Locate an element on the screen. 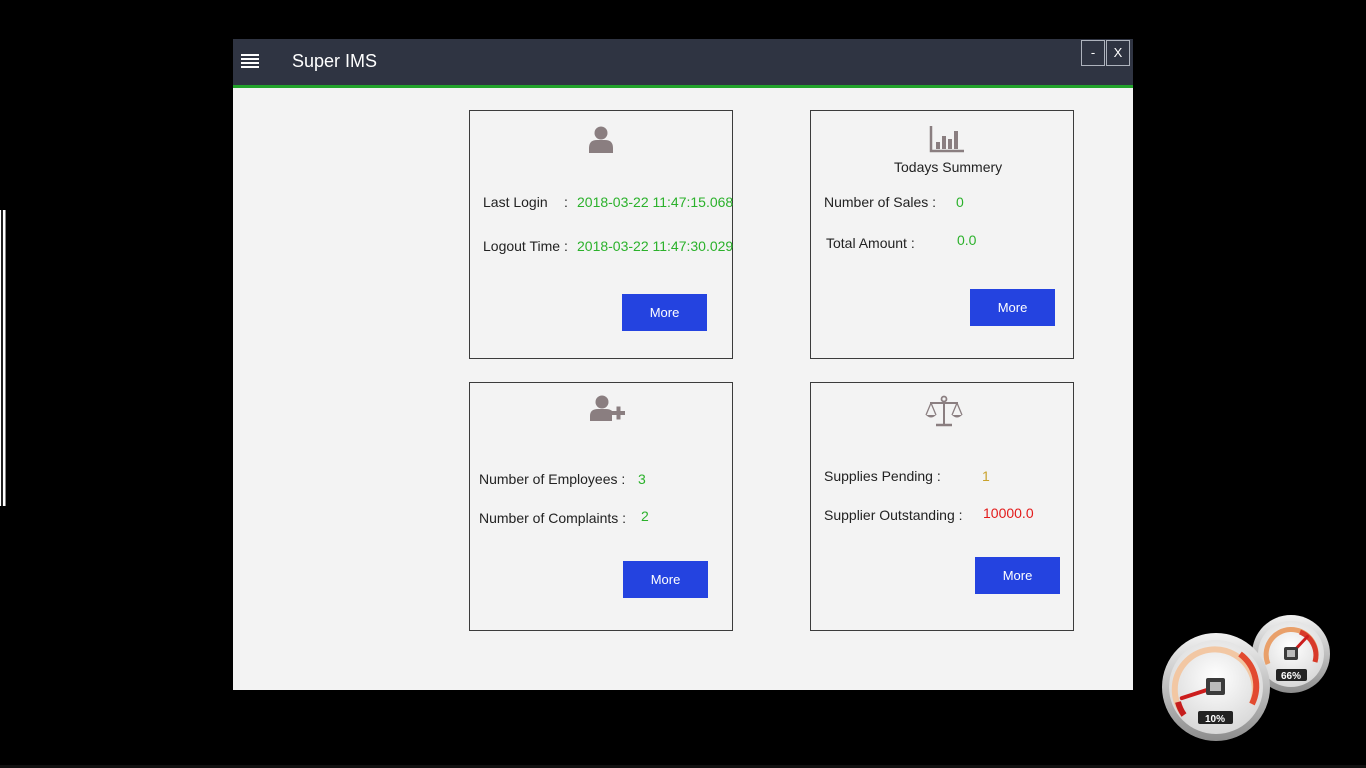 The image size is (1366, 768). employees-label: Number of Employees : is located at coordinates (552, 479).